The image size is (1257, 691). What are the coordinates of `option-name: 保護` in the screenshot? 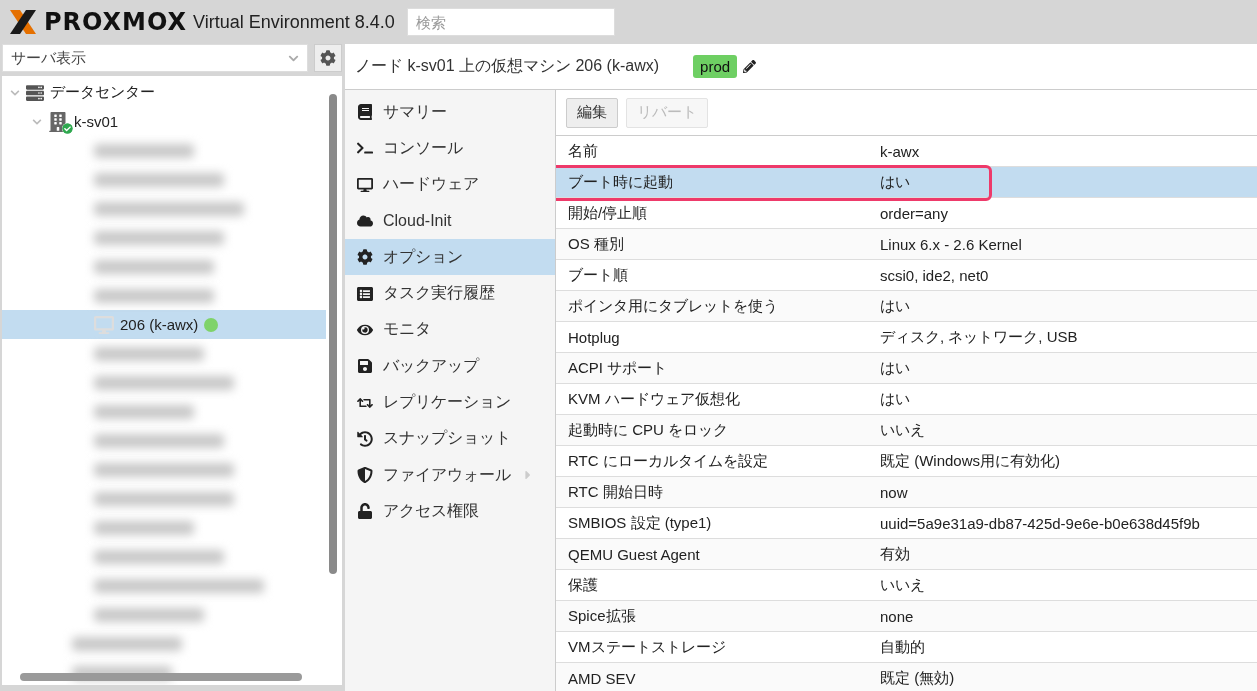 It's located at (583, 585).